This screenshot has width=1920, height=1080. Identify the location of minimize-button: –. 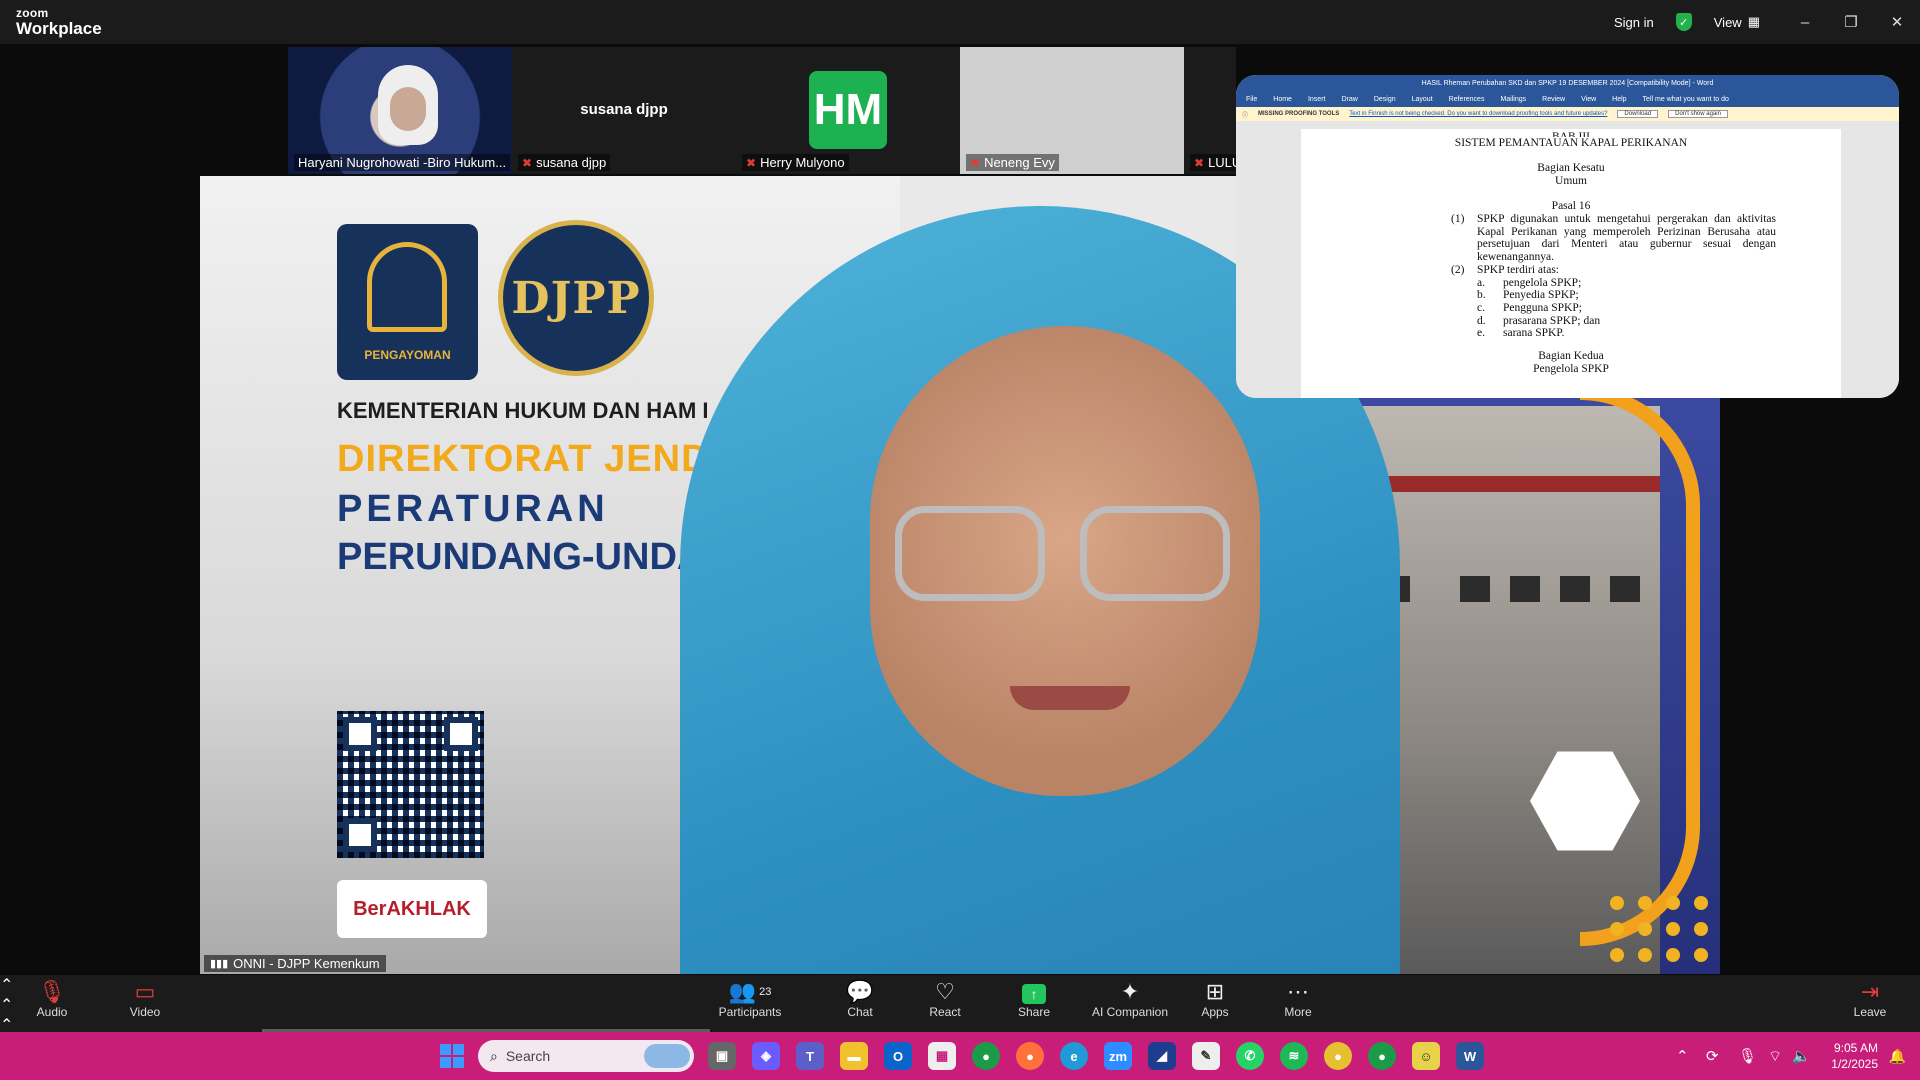
(1805, 22).